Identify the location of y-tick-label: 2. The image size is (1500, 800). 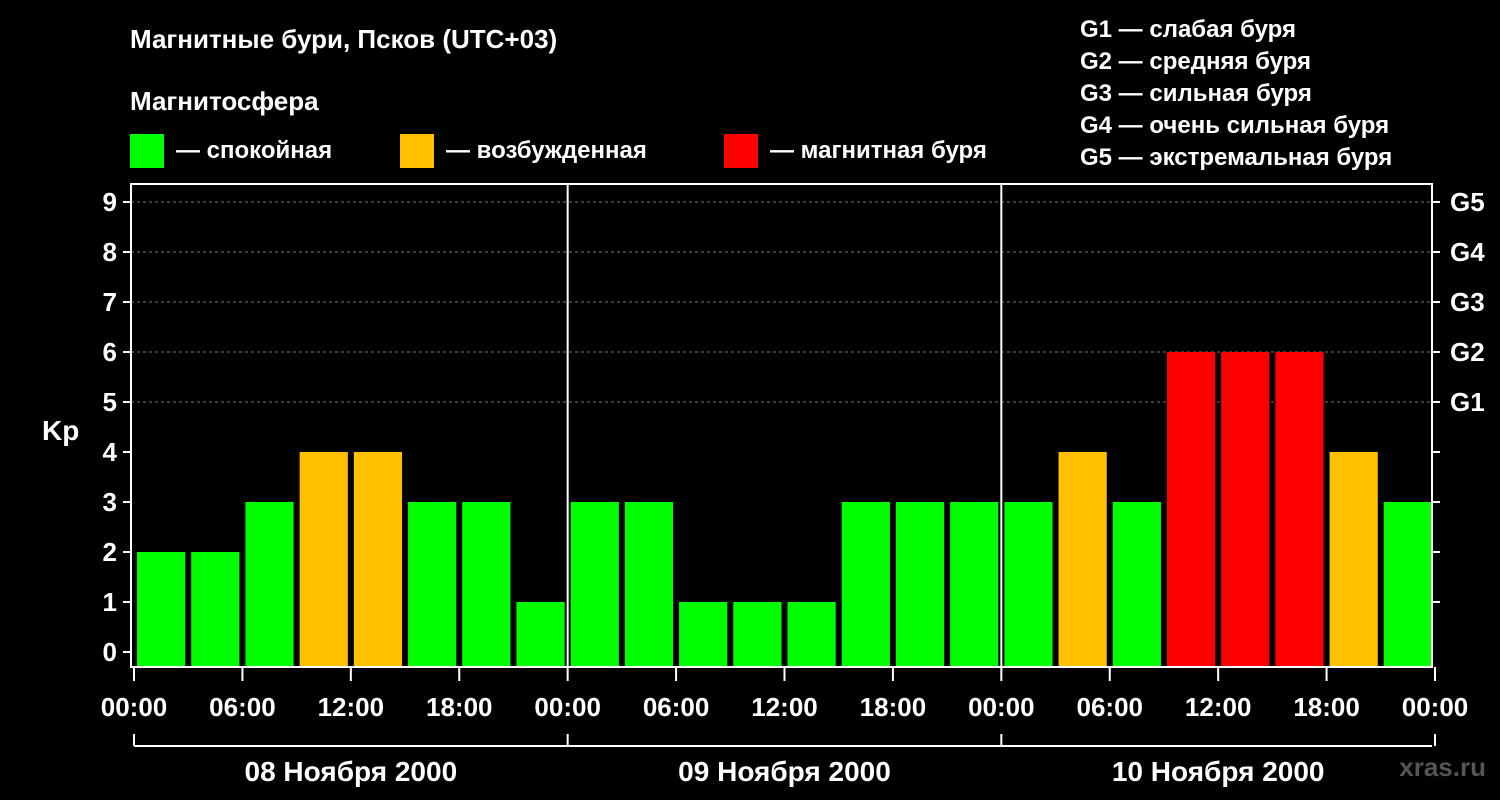
(110, 552).